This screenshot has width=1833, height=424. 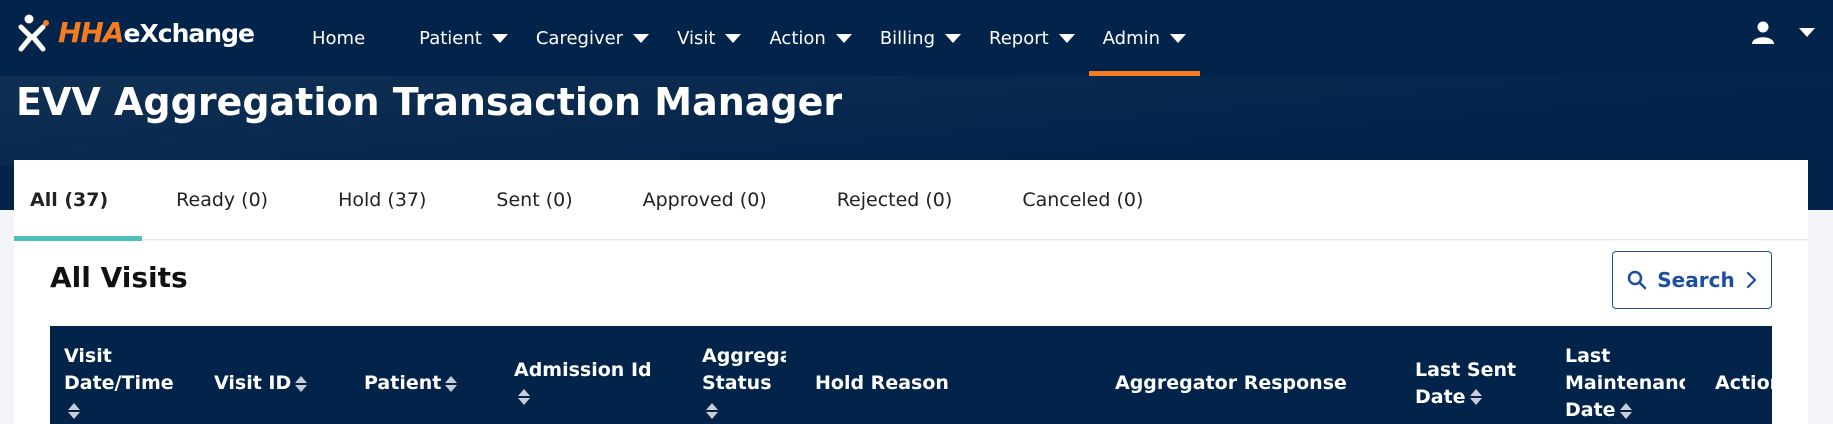 What do you see at coordinates (236, 200) in the screenshot?
I see `tab-ready: Ready (0)` at bounding box center [236, 200].